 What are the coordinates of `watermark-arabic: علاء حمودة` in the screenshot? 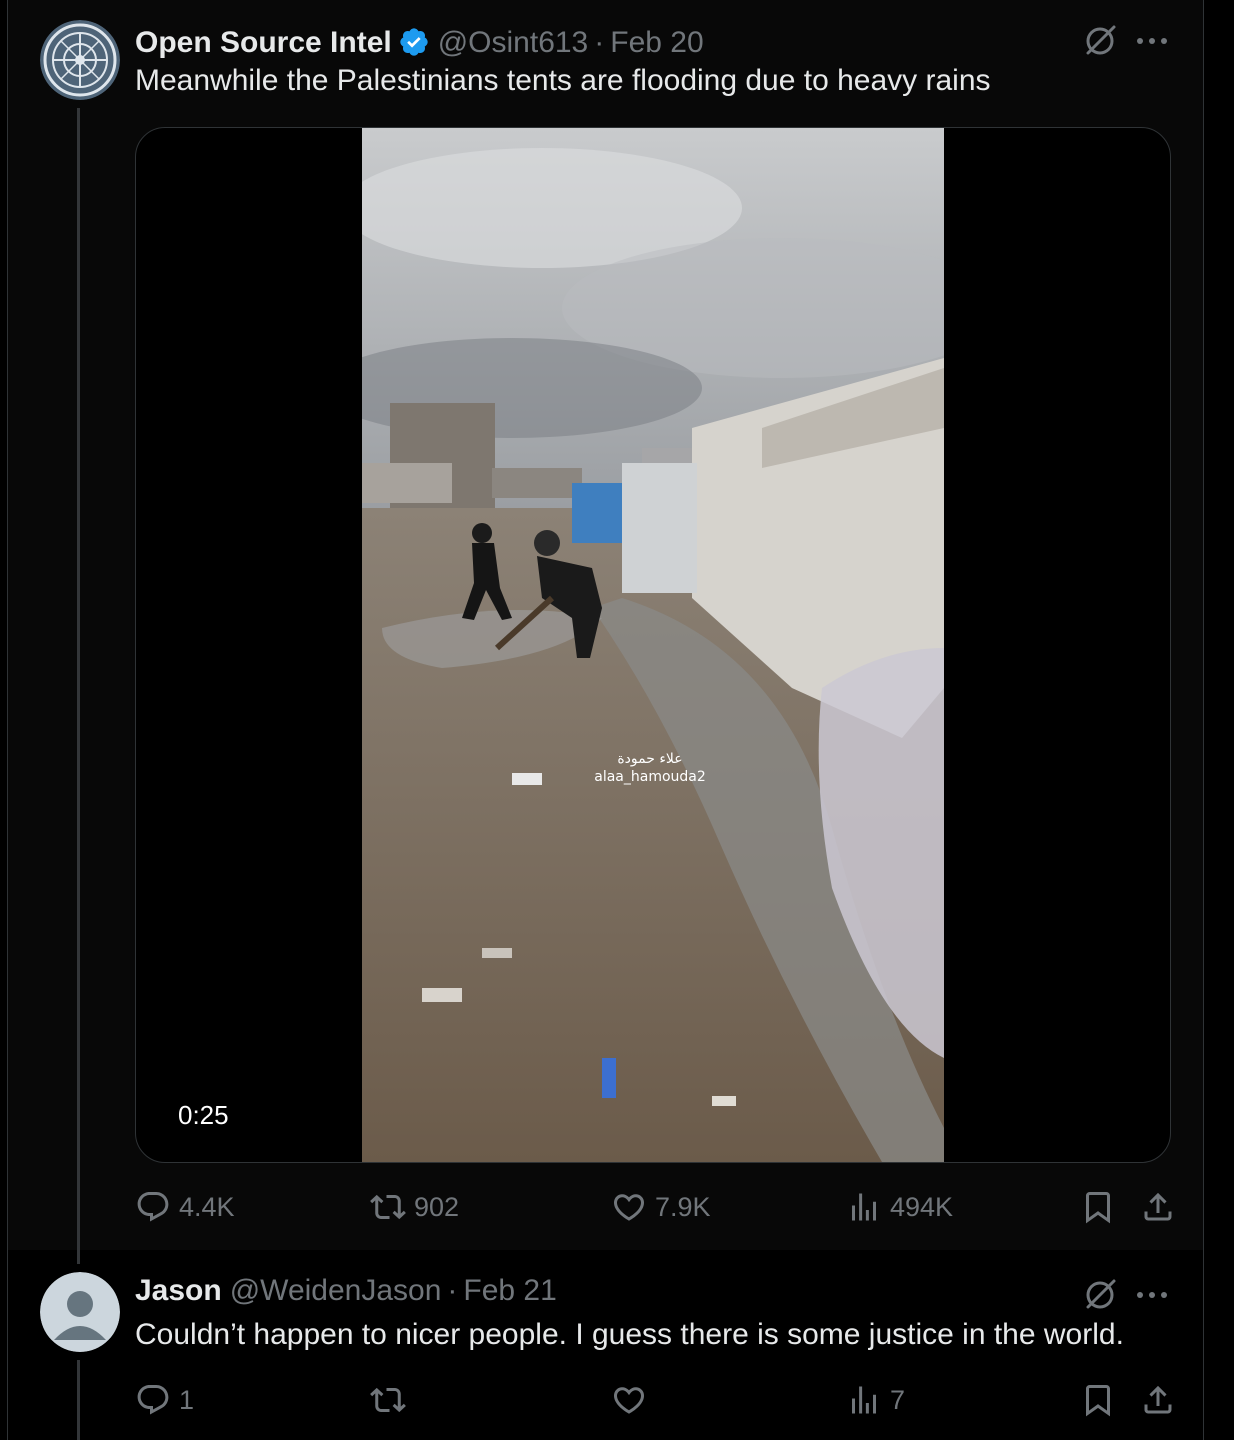 It's located at (650, 759).